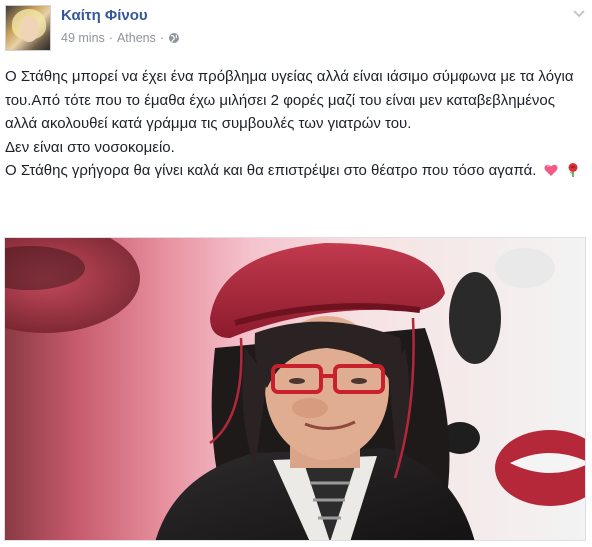  I want to click on post-time: 49 mins, so click(83, 38).